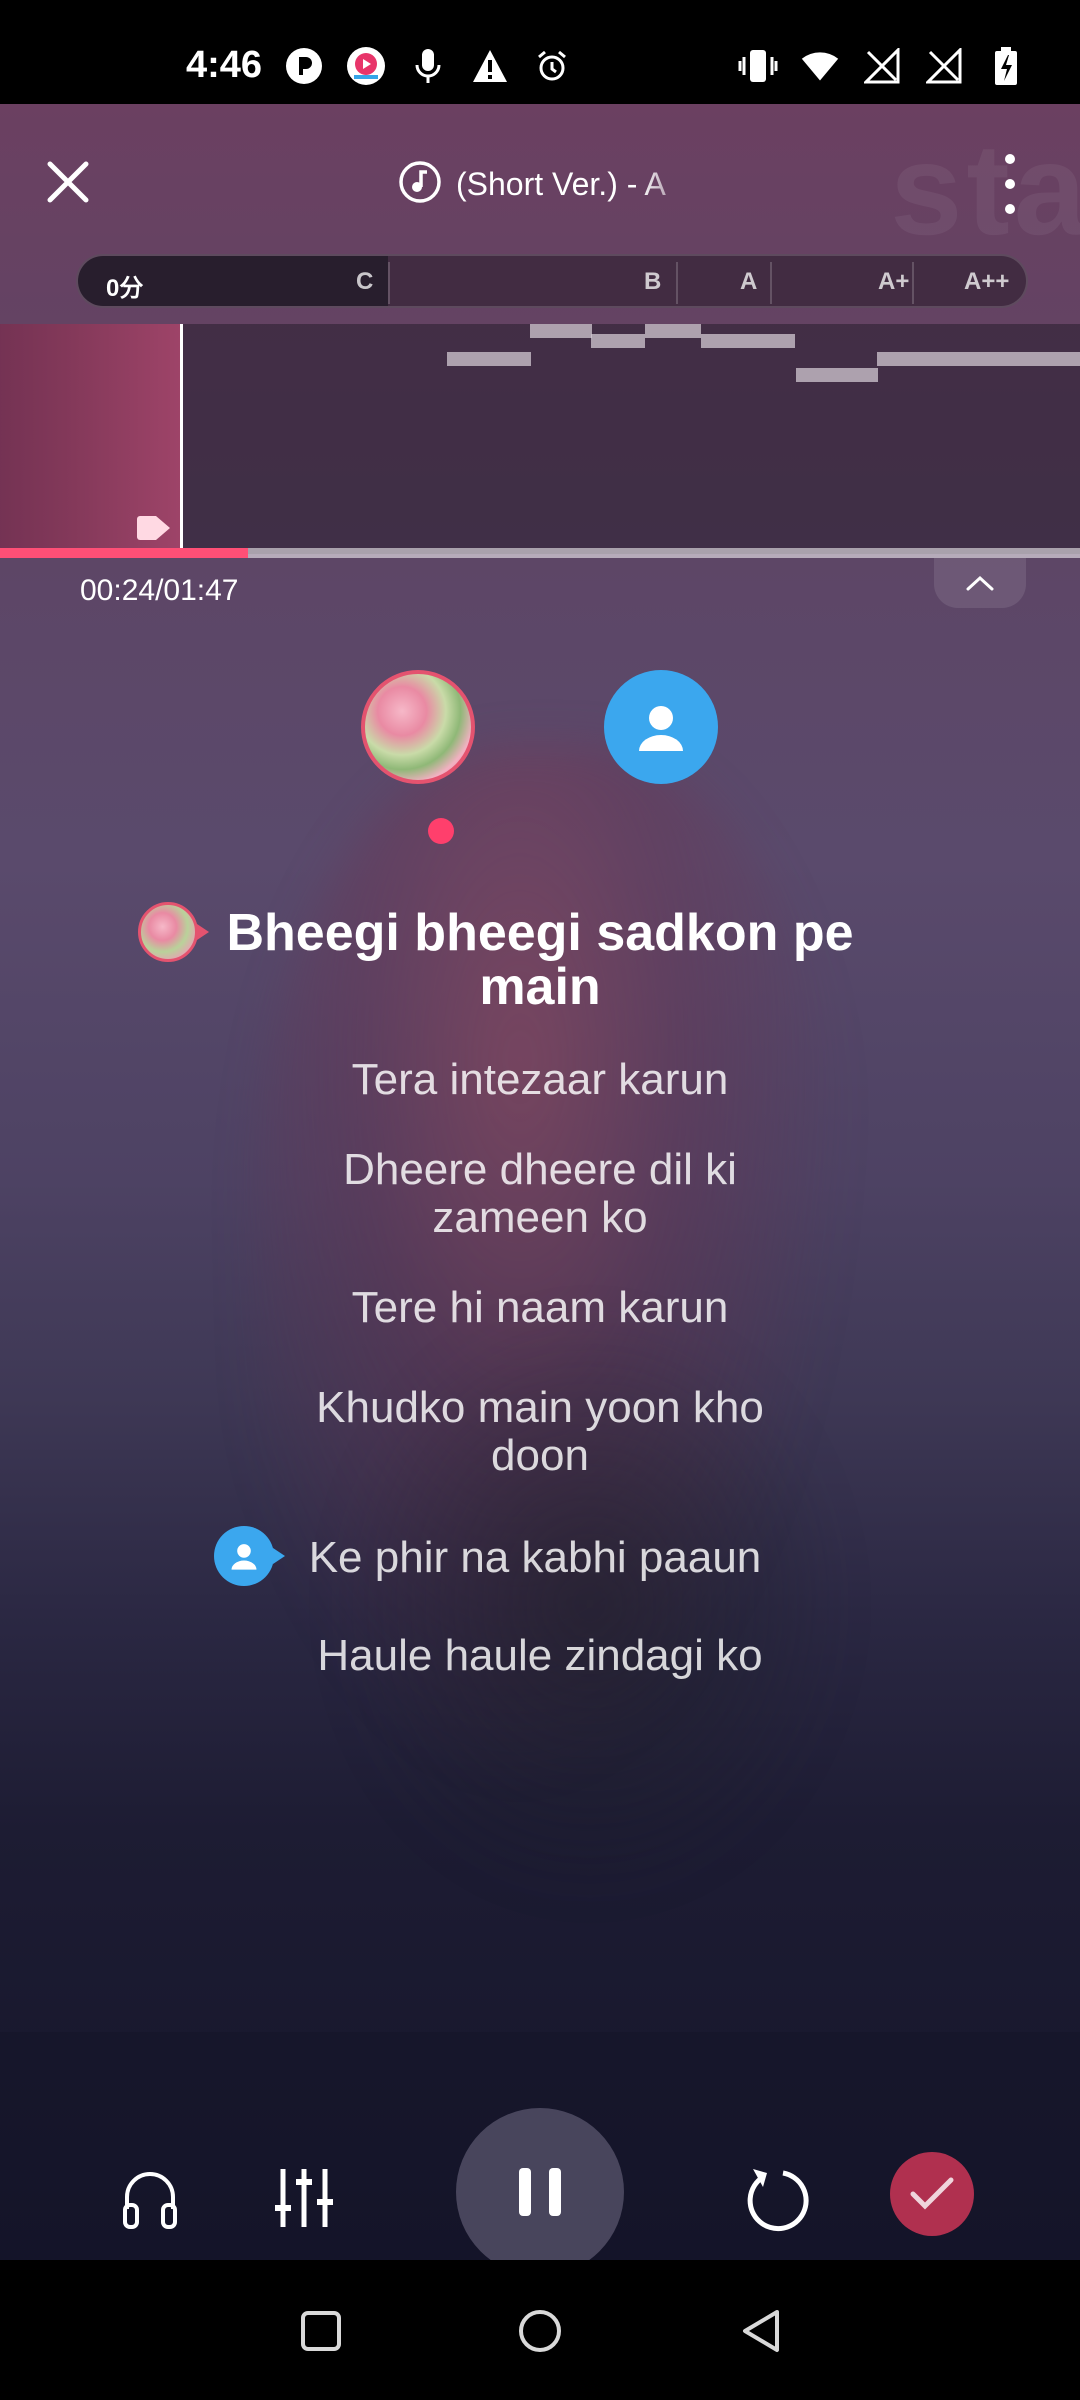 Image resolution: width=1080 pixels, height=2400 pixels. What do you see at coordinates (749, 281) in the screenshot?
I see `grade-a: A` at bounding box center [749, 281].